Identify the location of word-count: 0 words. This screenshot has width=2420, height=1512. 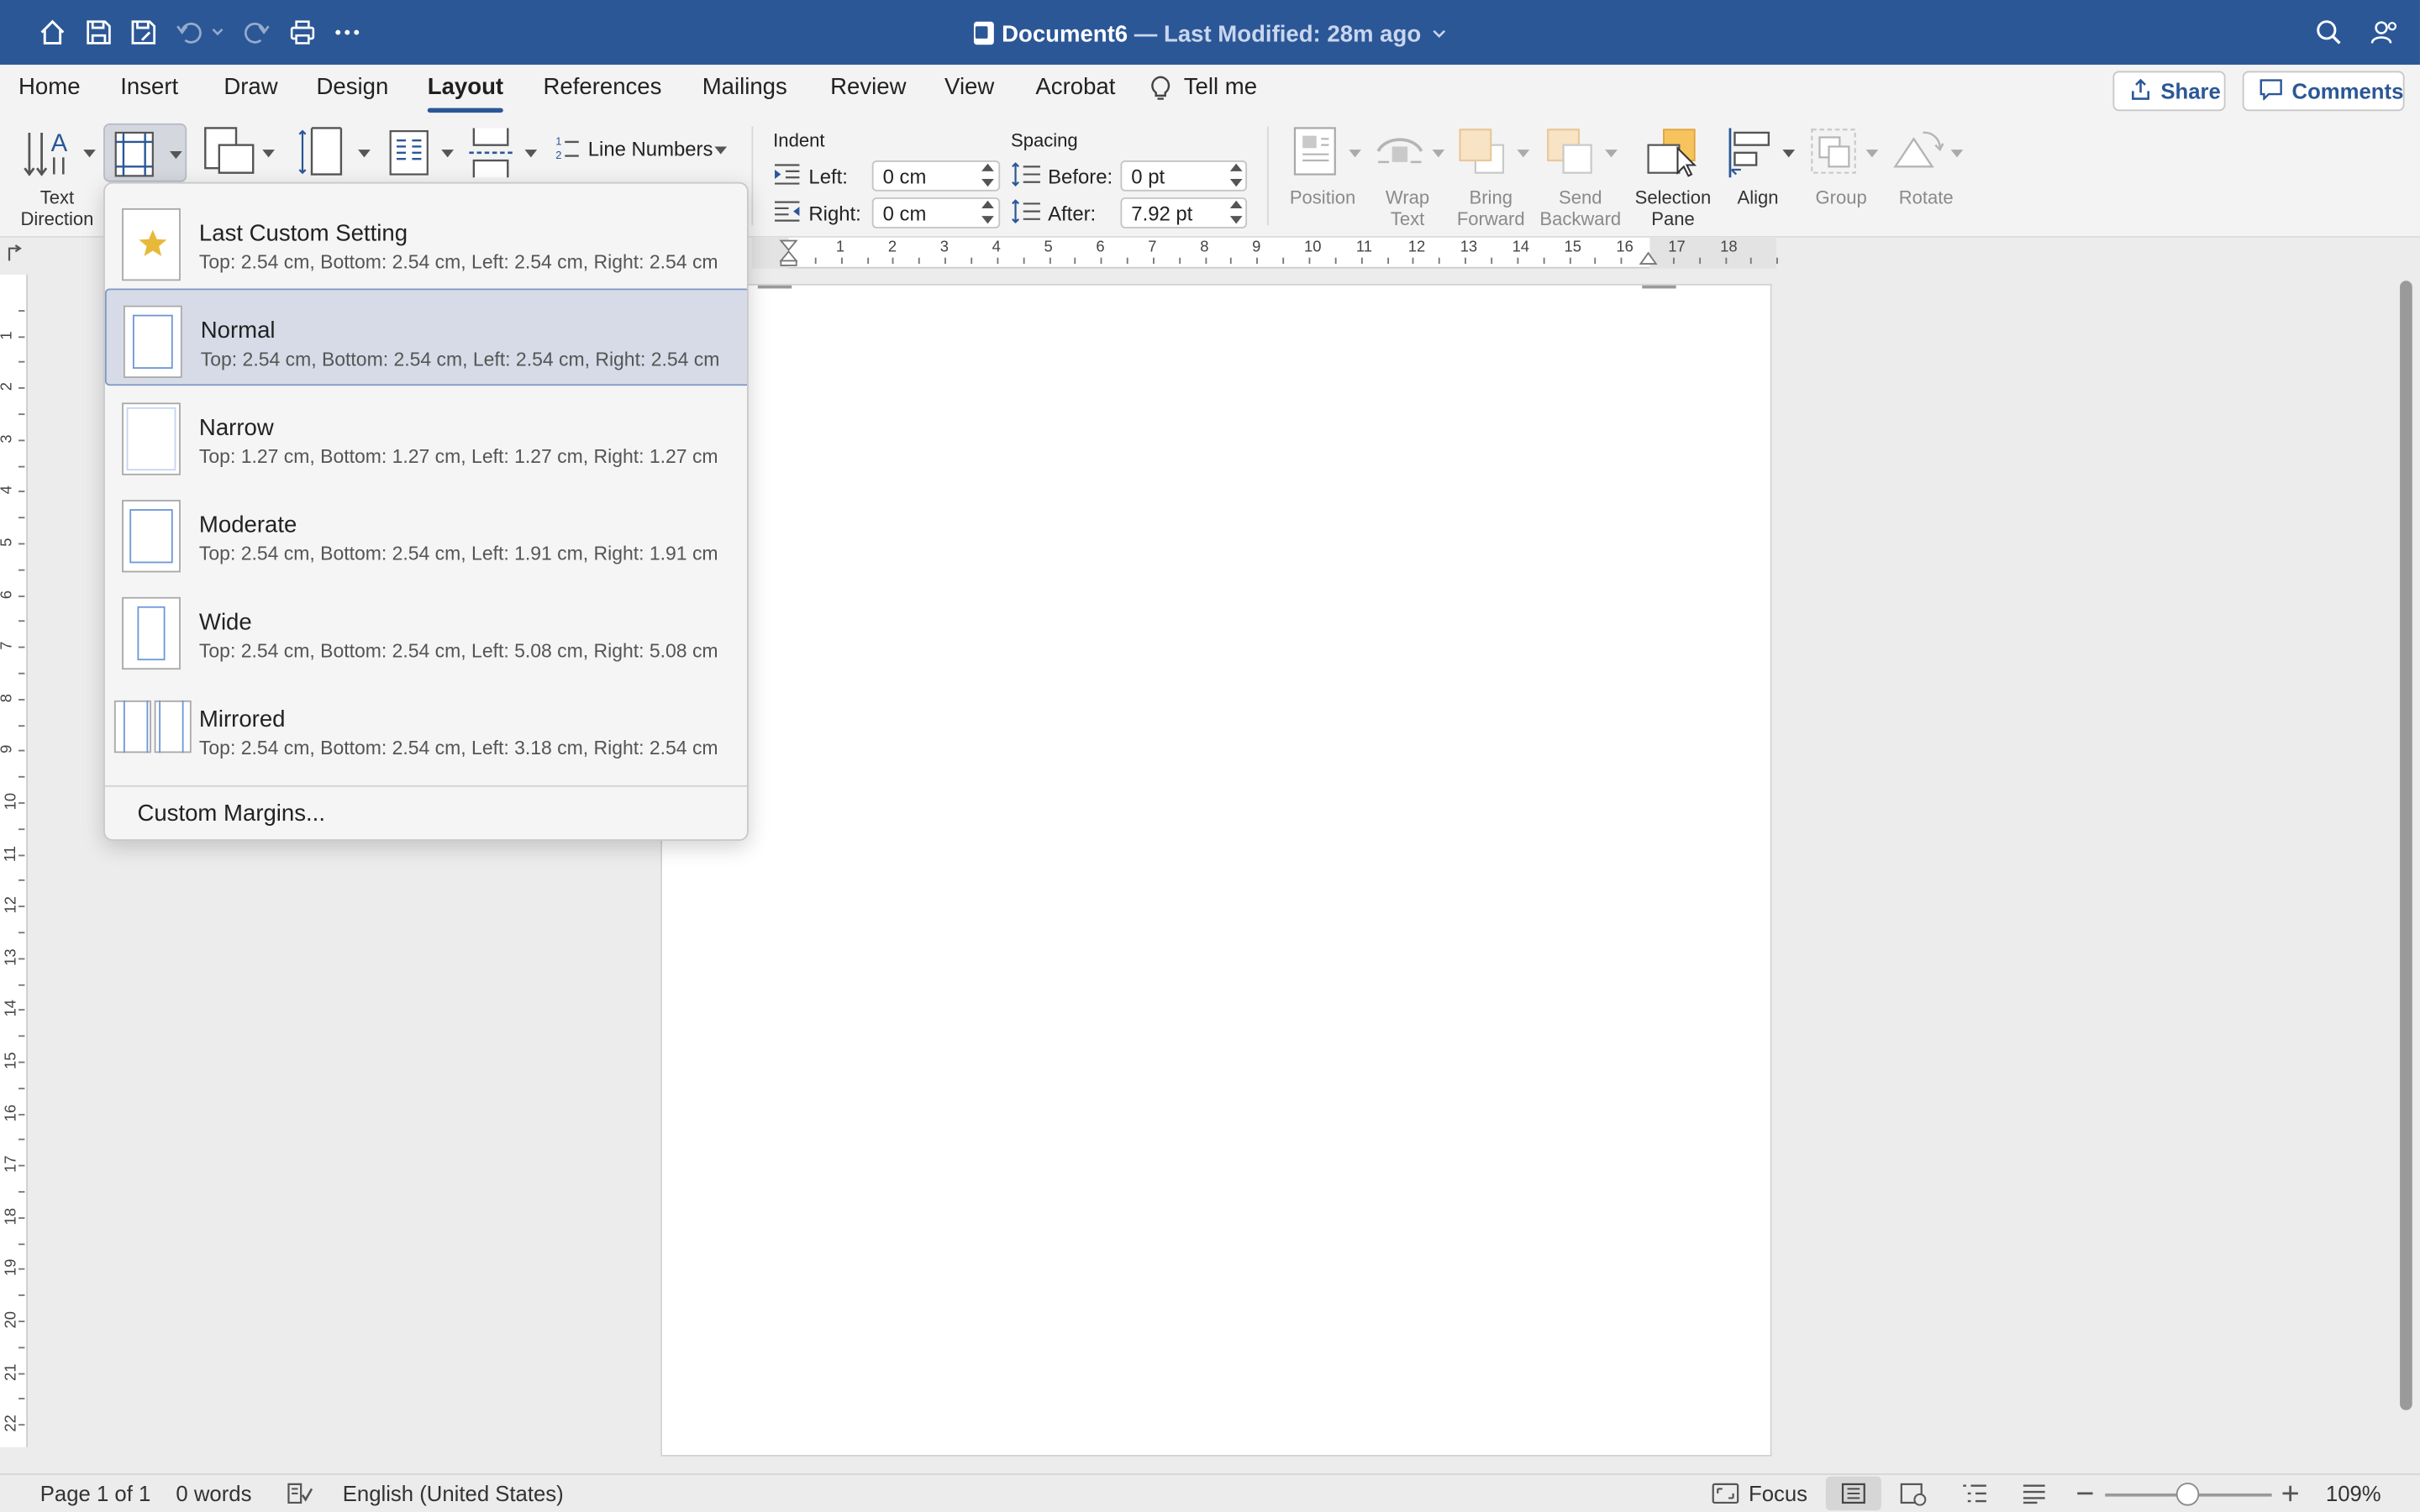
(214, 1493).